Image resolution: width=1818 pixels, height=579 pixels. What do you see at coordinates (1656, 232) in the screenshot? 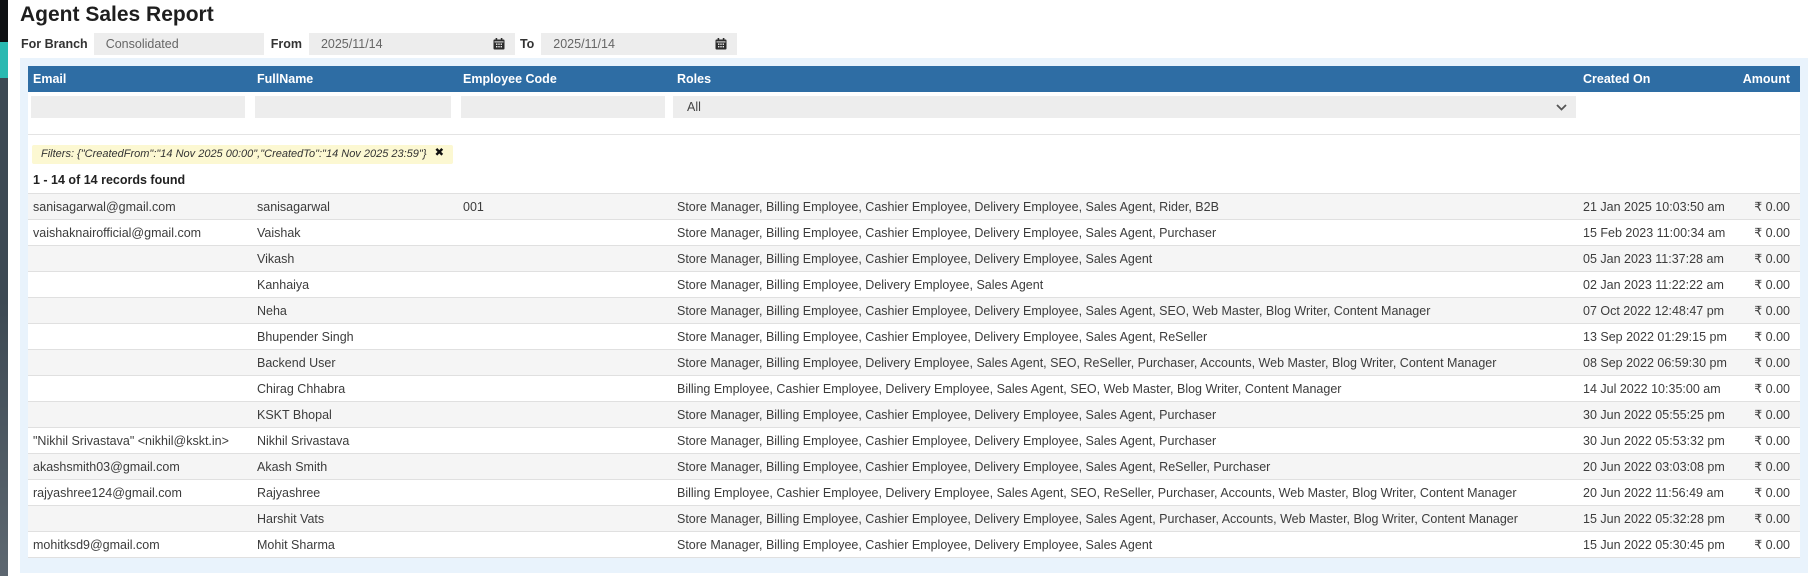
I see `cell-created-on: 15 Feb 2023 11:00:34 am` at bounding box center [1656, 232].